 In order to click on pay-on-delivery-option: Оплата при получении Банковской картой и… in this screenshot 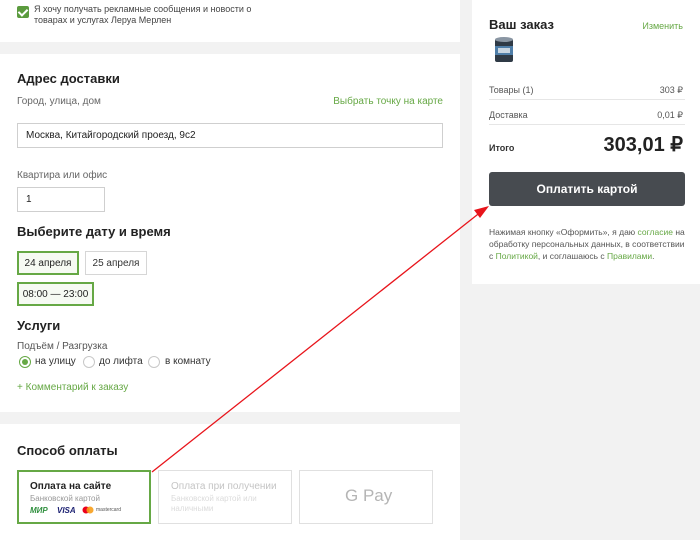, I will do `click(225, 497)`.